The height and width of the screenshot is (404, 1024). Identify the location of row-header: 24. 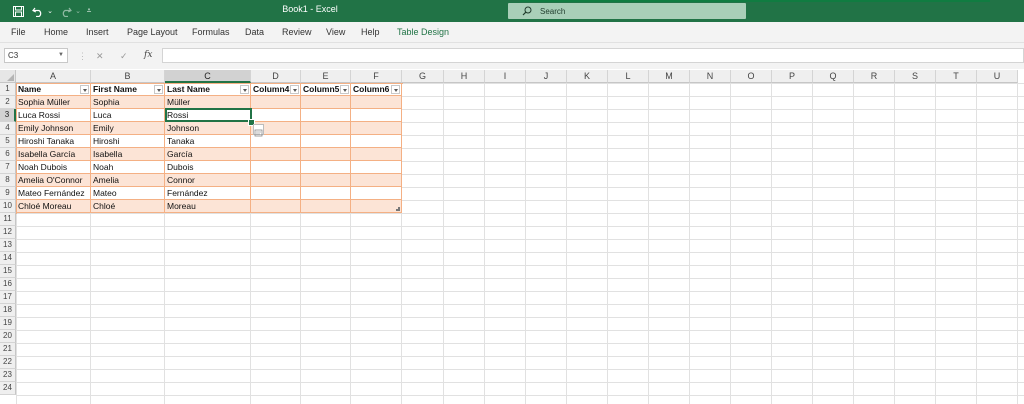
(8, 388).